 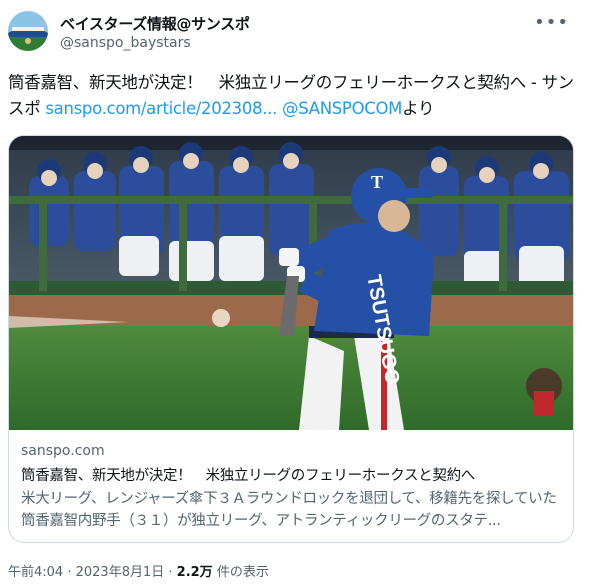 What do you see at coordinates (551, 22) in the screenshot?
I see `more-horizontal-icon: •••` at bounding box center [551, 22].